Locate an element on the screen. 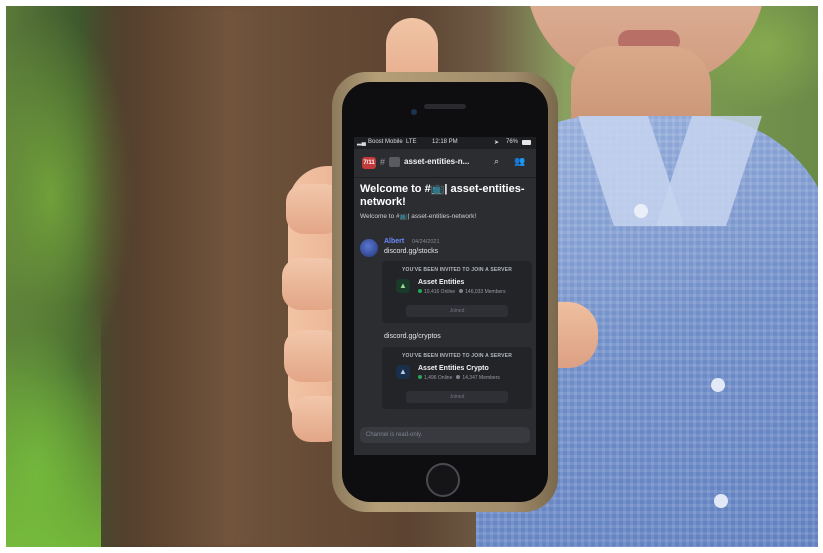 The height and width of the screenshot is (553, 823). server-name: Asset Entities Crypto is located at coordinates (453, 368).